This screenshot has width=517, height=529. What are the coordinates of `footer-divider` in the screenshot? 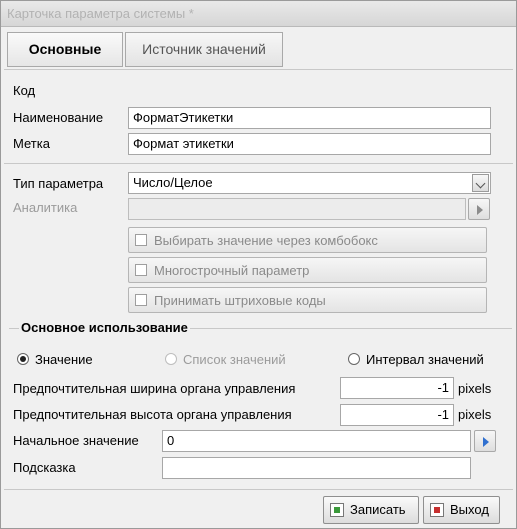 It's located at (258, 489).